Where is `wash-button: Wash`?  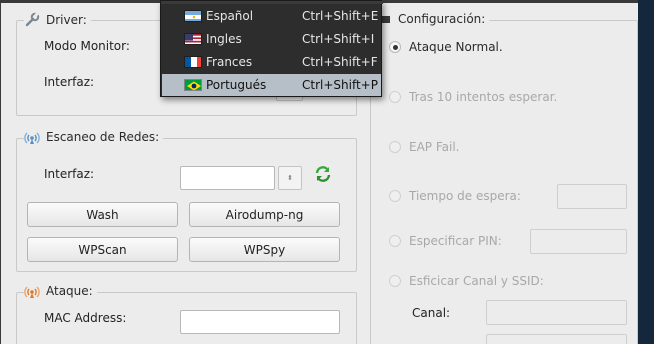
wash-button: Wash is located at coordinates (102, 214).